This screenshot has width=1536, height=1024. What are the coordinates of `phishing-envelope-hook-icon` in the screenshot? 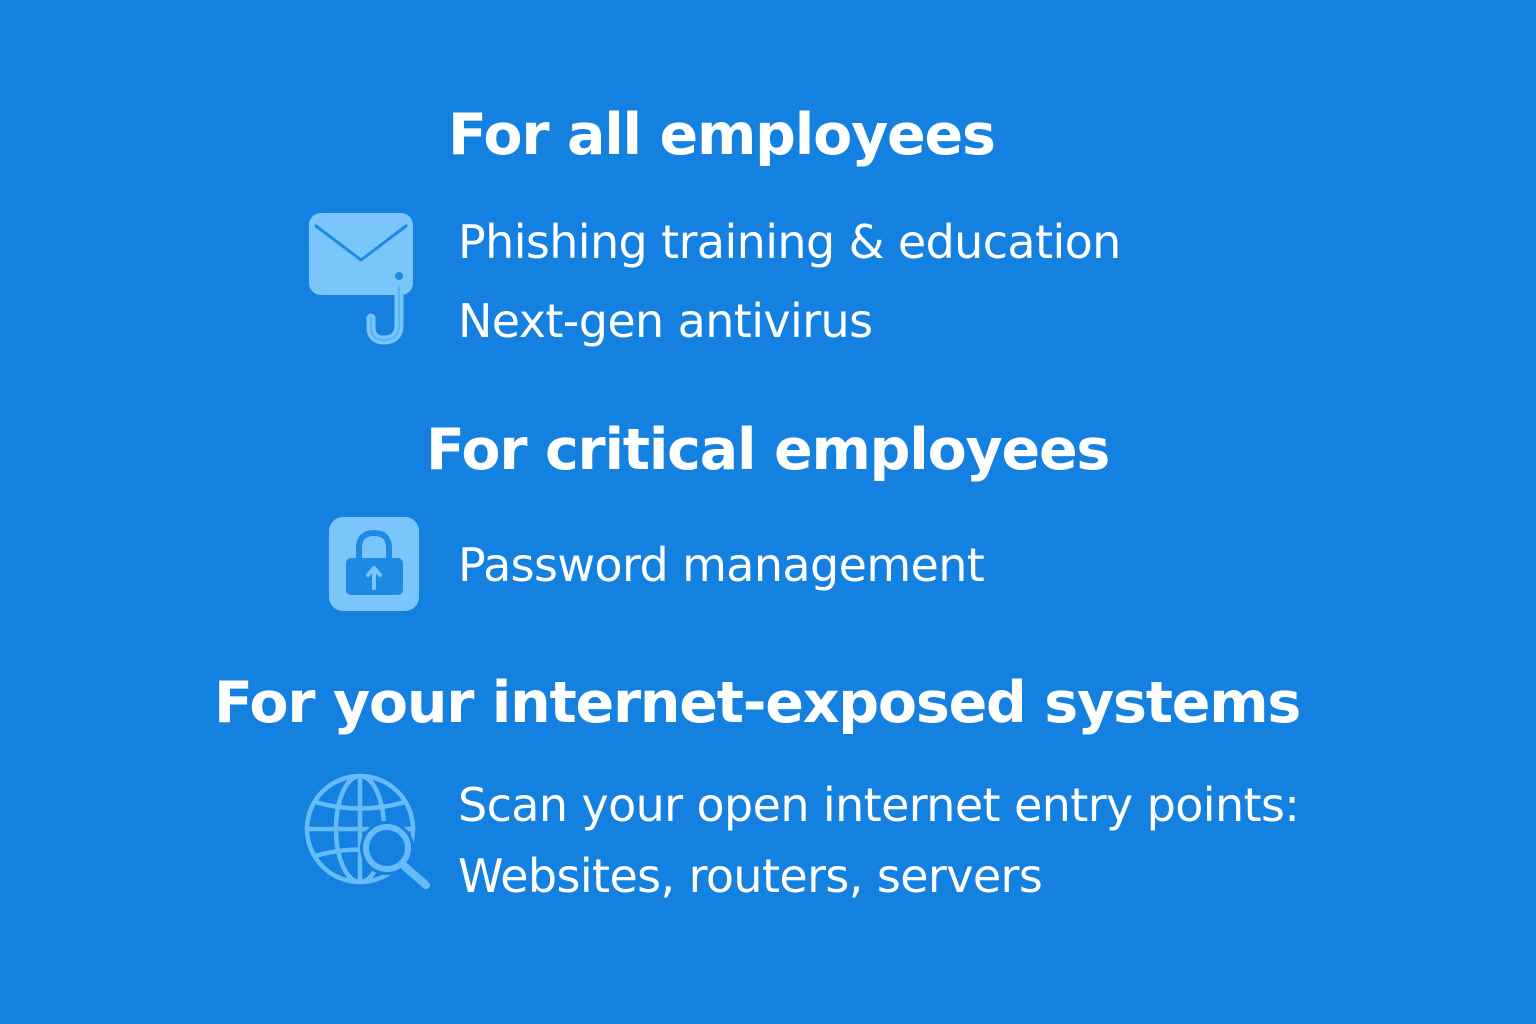 It's located at (361, 277).